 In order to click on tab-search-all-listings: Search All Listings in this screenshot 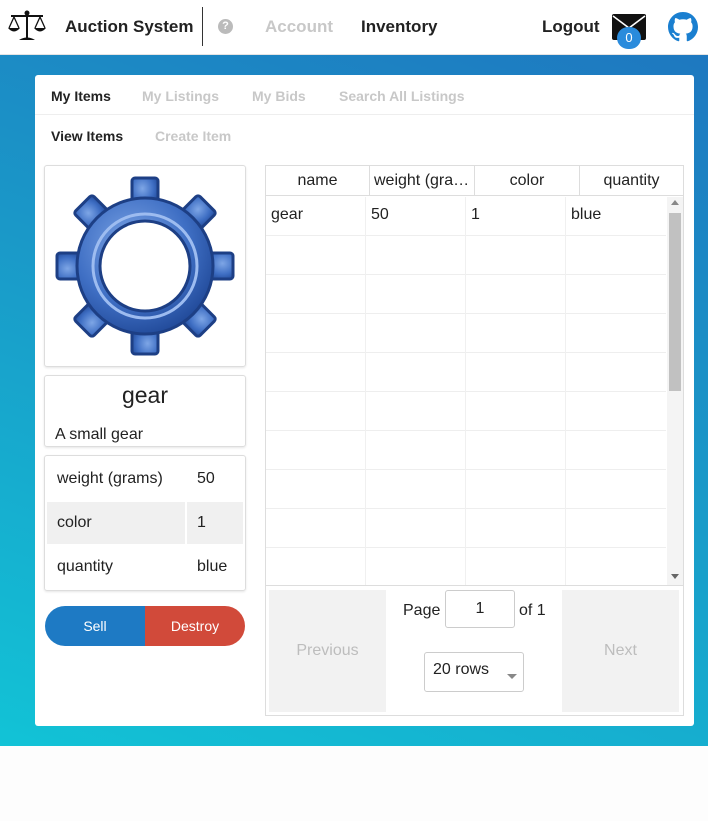, I will do `click(402, 96)`.